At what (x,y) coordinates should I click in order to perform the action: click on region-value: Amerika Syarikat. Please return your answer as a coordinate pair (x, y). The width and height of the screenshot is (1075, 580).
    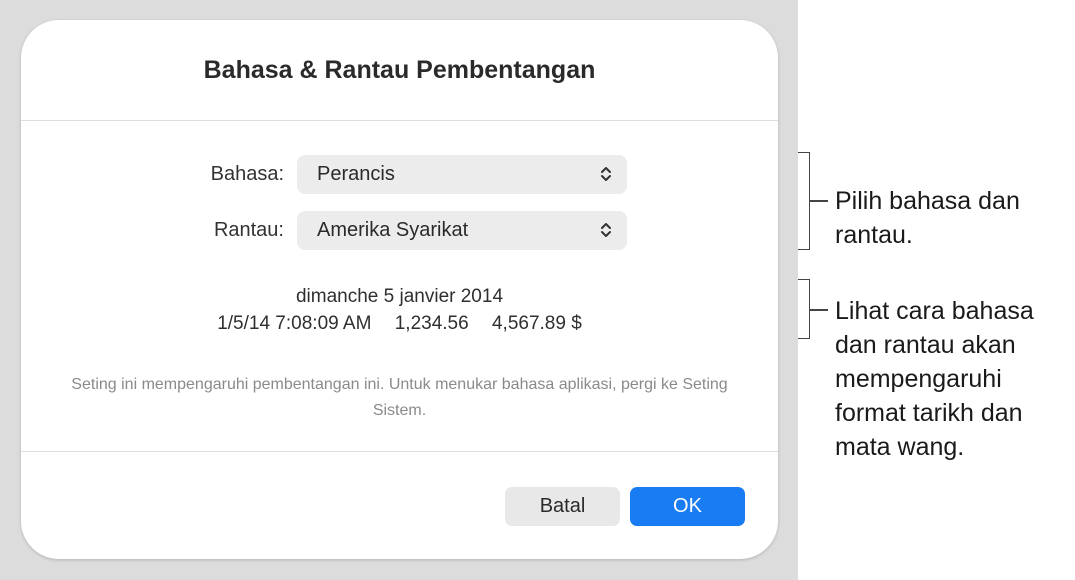
    Looking at the image, I should click on (393, 230).